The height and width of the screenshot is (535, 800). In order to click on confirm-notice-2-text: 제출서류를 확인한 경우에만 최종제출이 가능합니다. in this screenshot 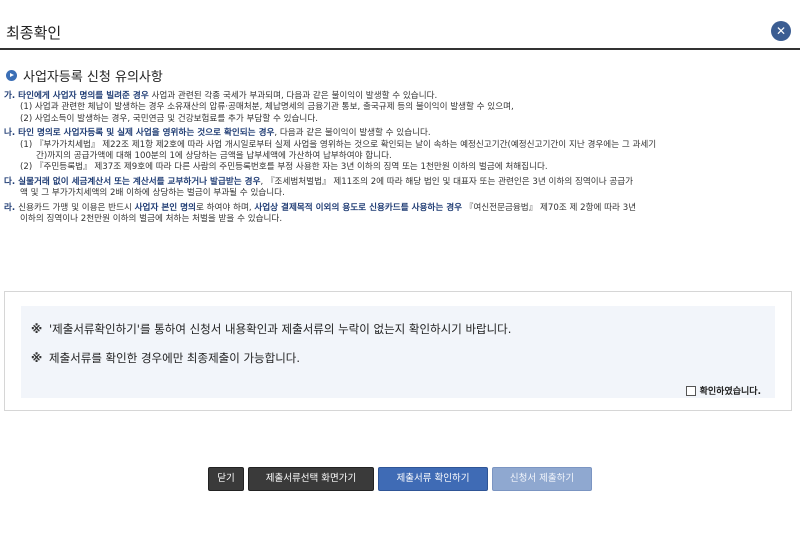, I will do `click(175, 358)`.